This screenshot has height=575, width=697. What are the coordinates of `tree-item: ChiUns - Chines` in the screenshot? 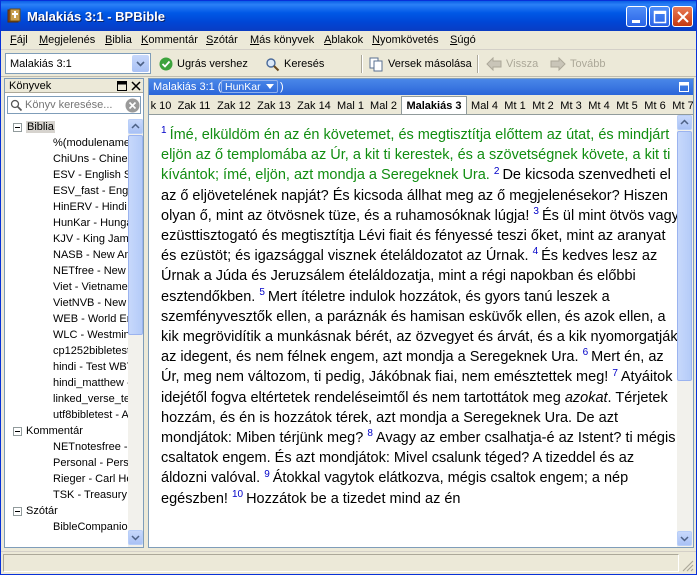 It's located at (90, 159).